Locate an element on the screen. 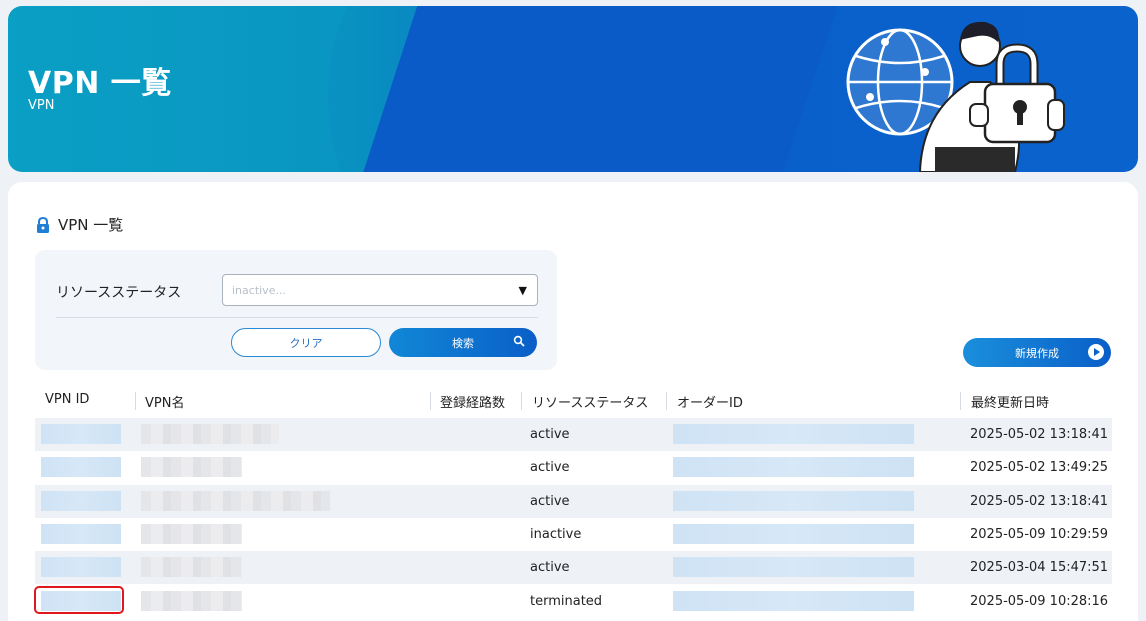 The width and height of the screenshot is (1146, 621). search-button-label: 検索 is located at coordinates (463, 343).